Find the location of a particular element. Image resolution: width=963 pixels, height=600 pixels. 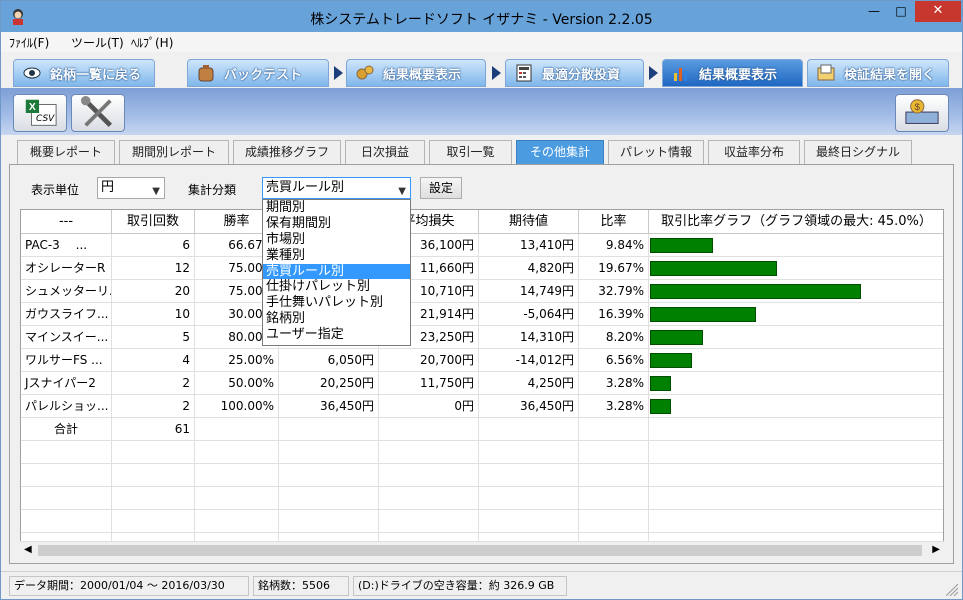

tab-performance-graph: 成績推移グラフ is located at coordinates (287, 152).